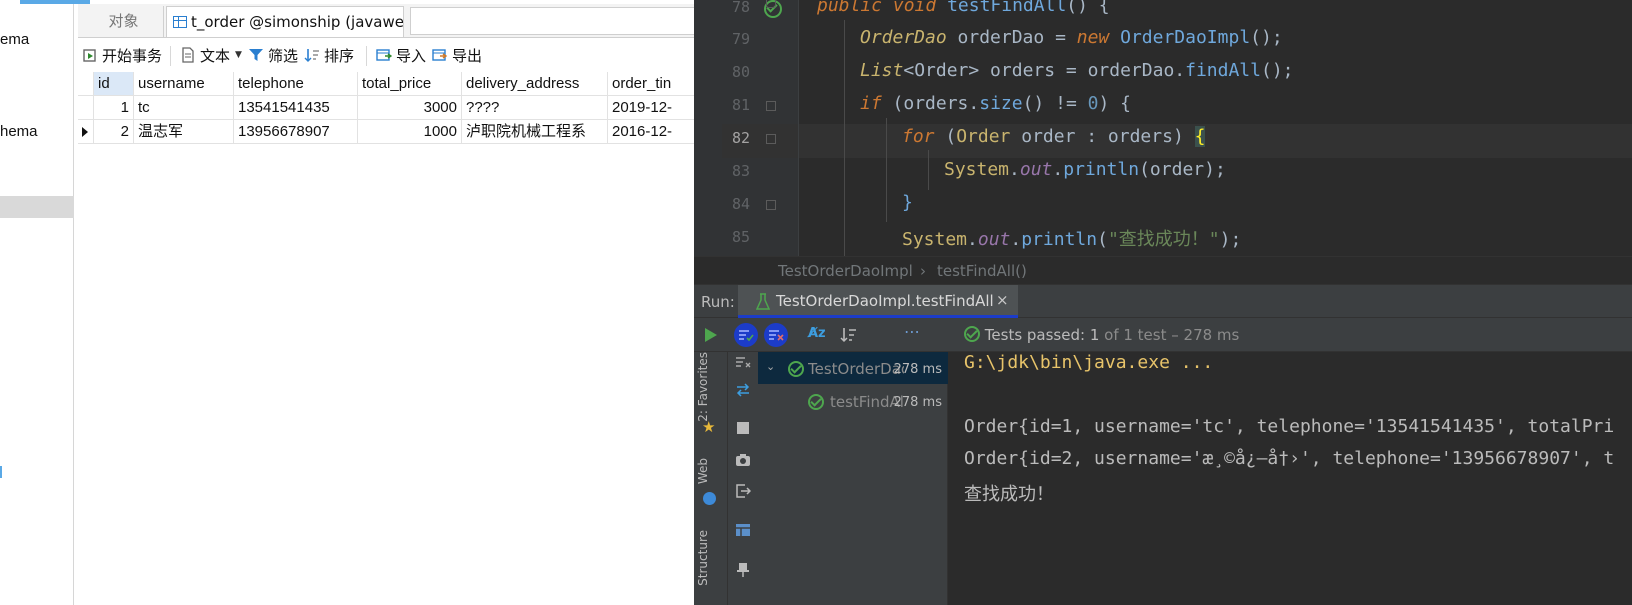 This screenshot has height=605, width=1632. What do you see at coordinates (19, 131) in the screenshot?
I see `nav-item-schema-2: hema` at bounding box center [19, 131].